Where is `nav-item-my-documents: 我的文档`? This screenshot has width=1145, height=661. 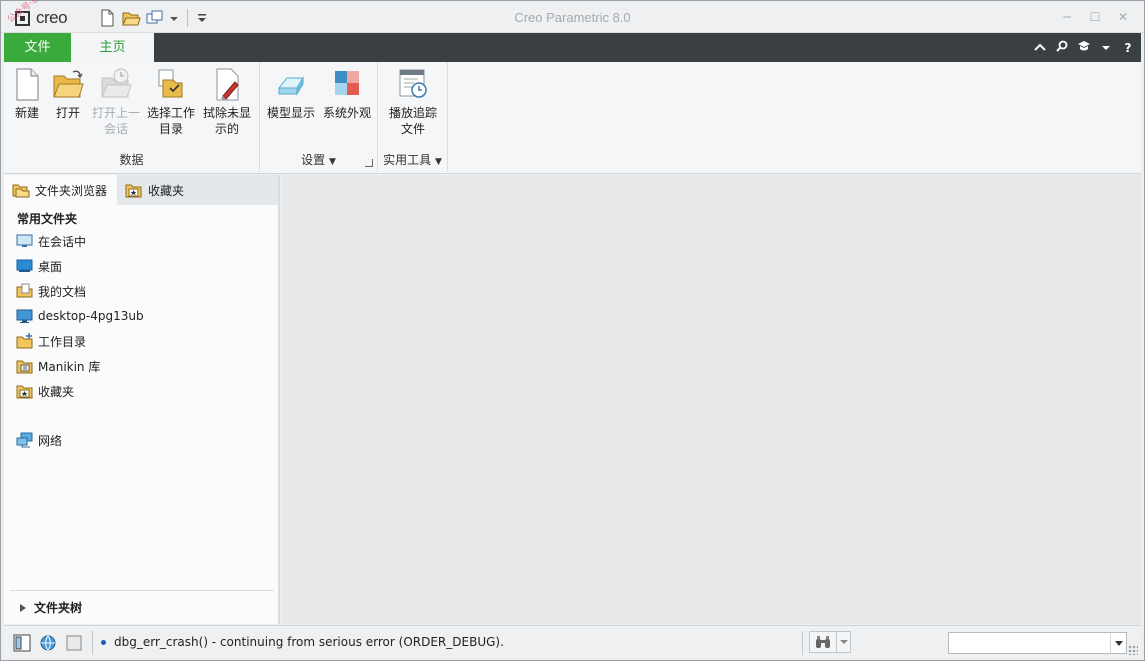 nav-item-my-documents: 我的文档 is located at coordinates (51, 291).